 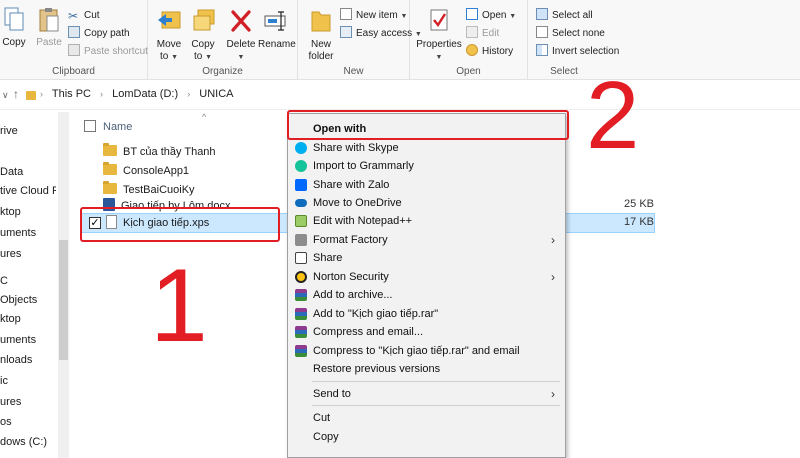 I want to click on file-size: 17 KB, so click(x=639, y=222).